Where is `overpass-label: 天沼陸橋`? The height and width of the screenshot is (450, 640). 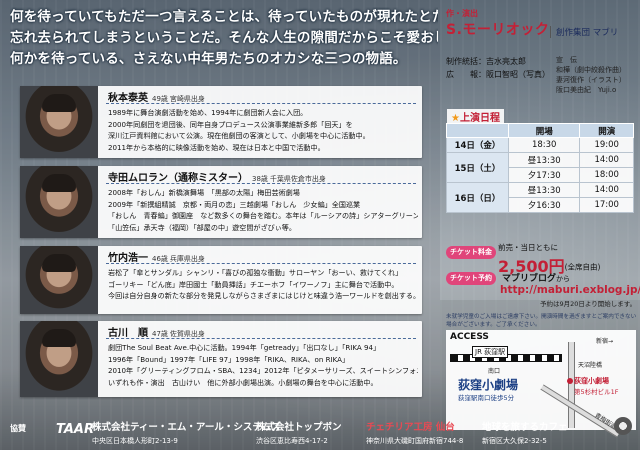 overpass-label: 天沼陸橋 is located at coordinates (590, 365).